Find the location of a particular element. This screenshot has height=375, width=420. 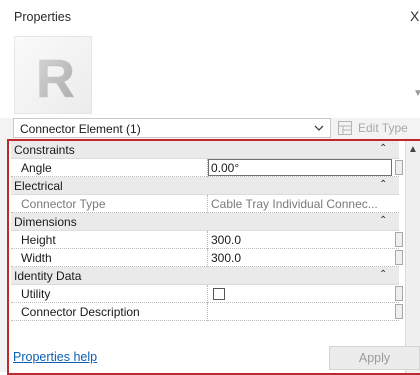

property-name: Utility is located at coordinates (36, 294).